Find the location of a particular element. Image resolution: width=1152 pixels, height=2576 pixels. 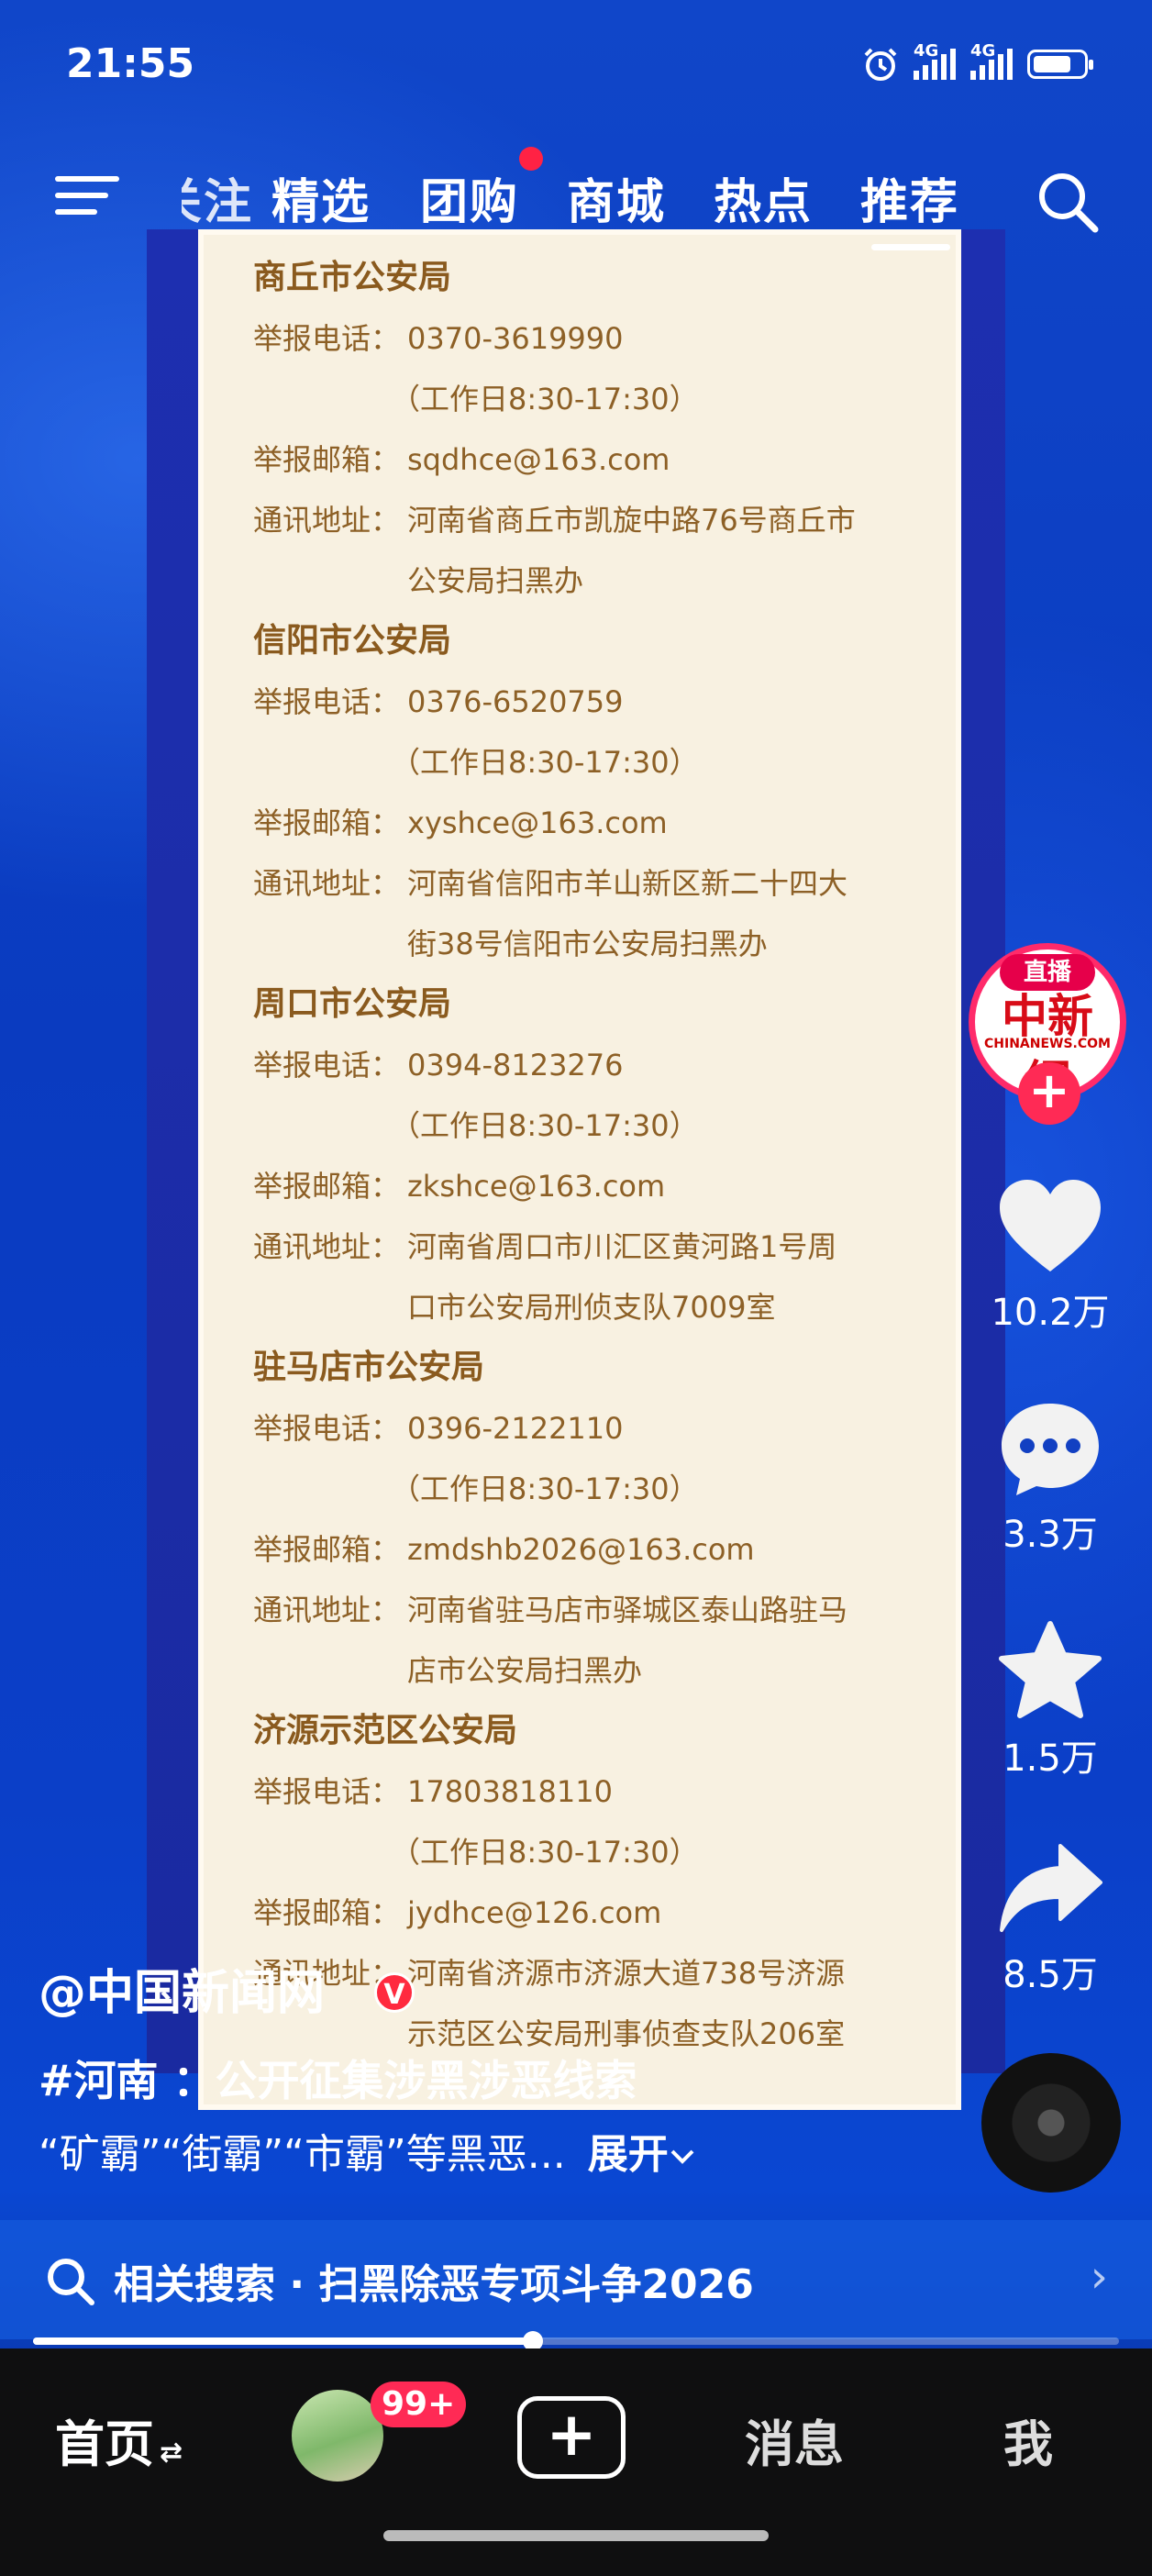

tab-group-buy: 团购 is located at coordinates (469, 197).